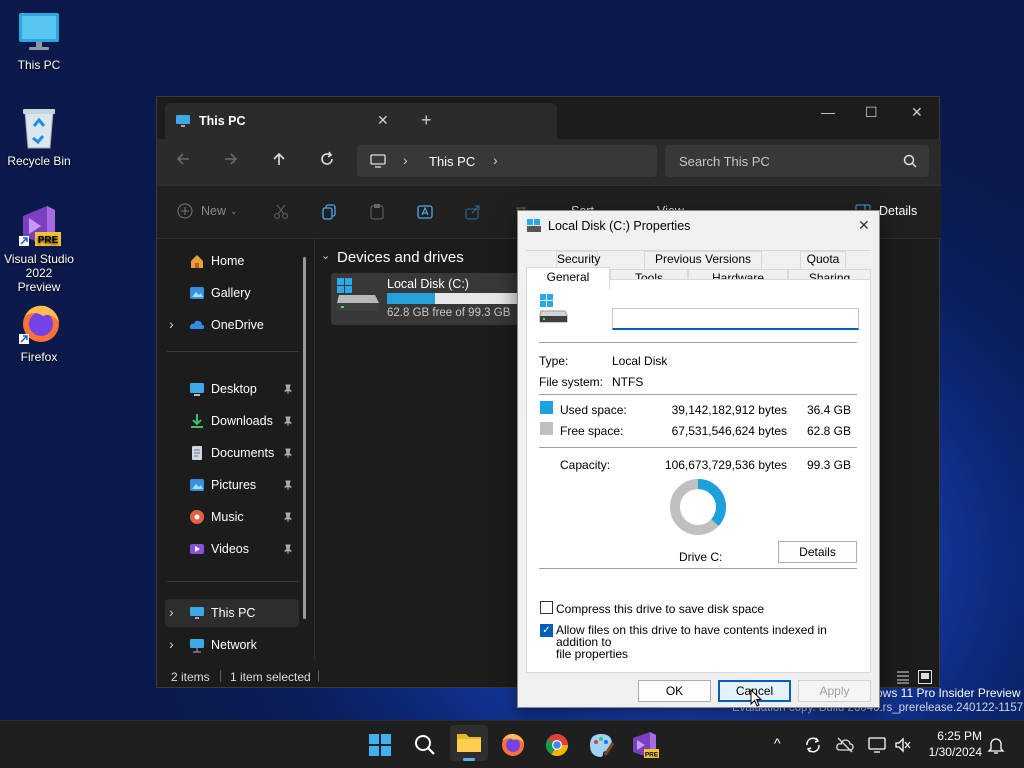  Describe the element at coordinates (232, 453) in the screenshot. I see `sidebar-item-documents: Documents` at that location.